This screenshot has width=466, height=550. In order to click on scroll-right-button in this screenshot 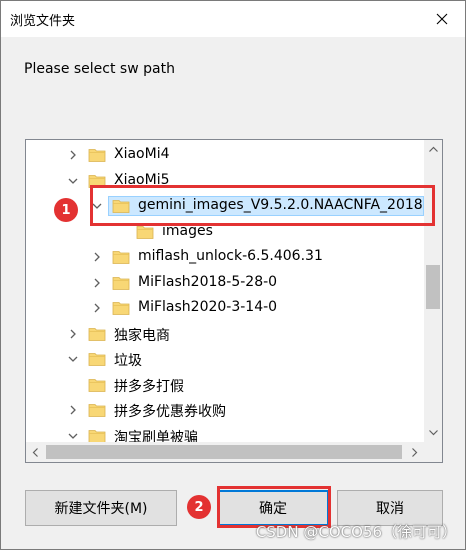, I will do `click(415, 452)`.